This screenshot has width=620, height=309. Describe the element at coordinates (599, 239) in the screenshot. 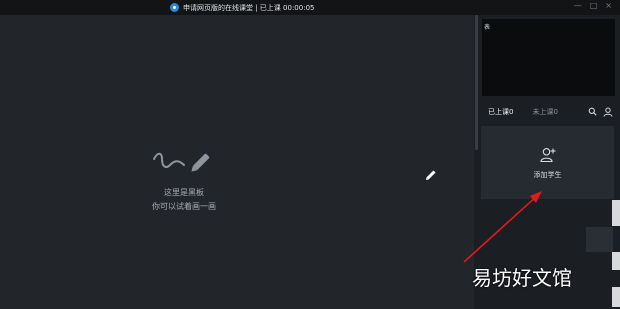

I see `panel-list-item` at that location.